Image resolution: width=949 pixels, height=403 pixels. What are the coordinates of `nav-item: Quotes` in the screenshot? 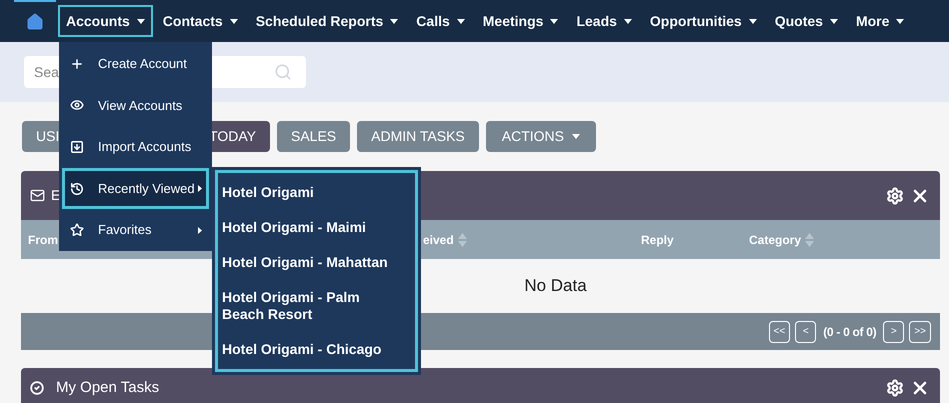 It's located at (806, 21).